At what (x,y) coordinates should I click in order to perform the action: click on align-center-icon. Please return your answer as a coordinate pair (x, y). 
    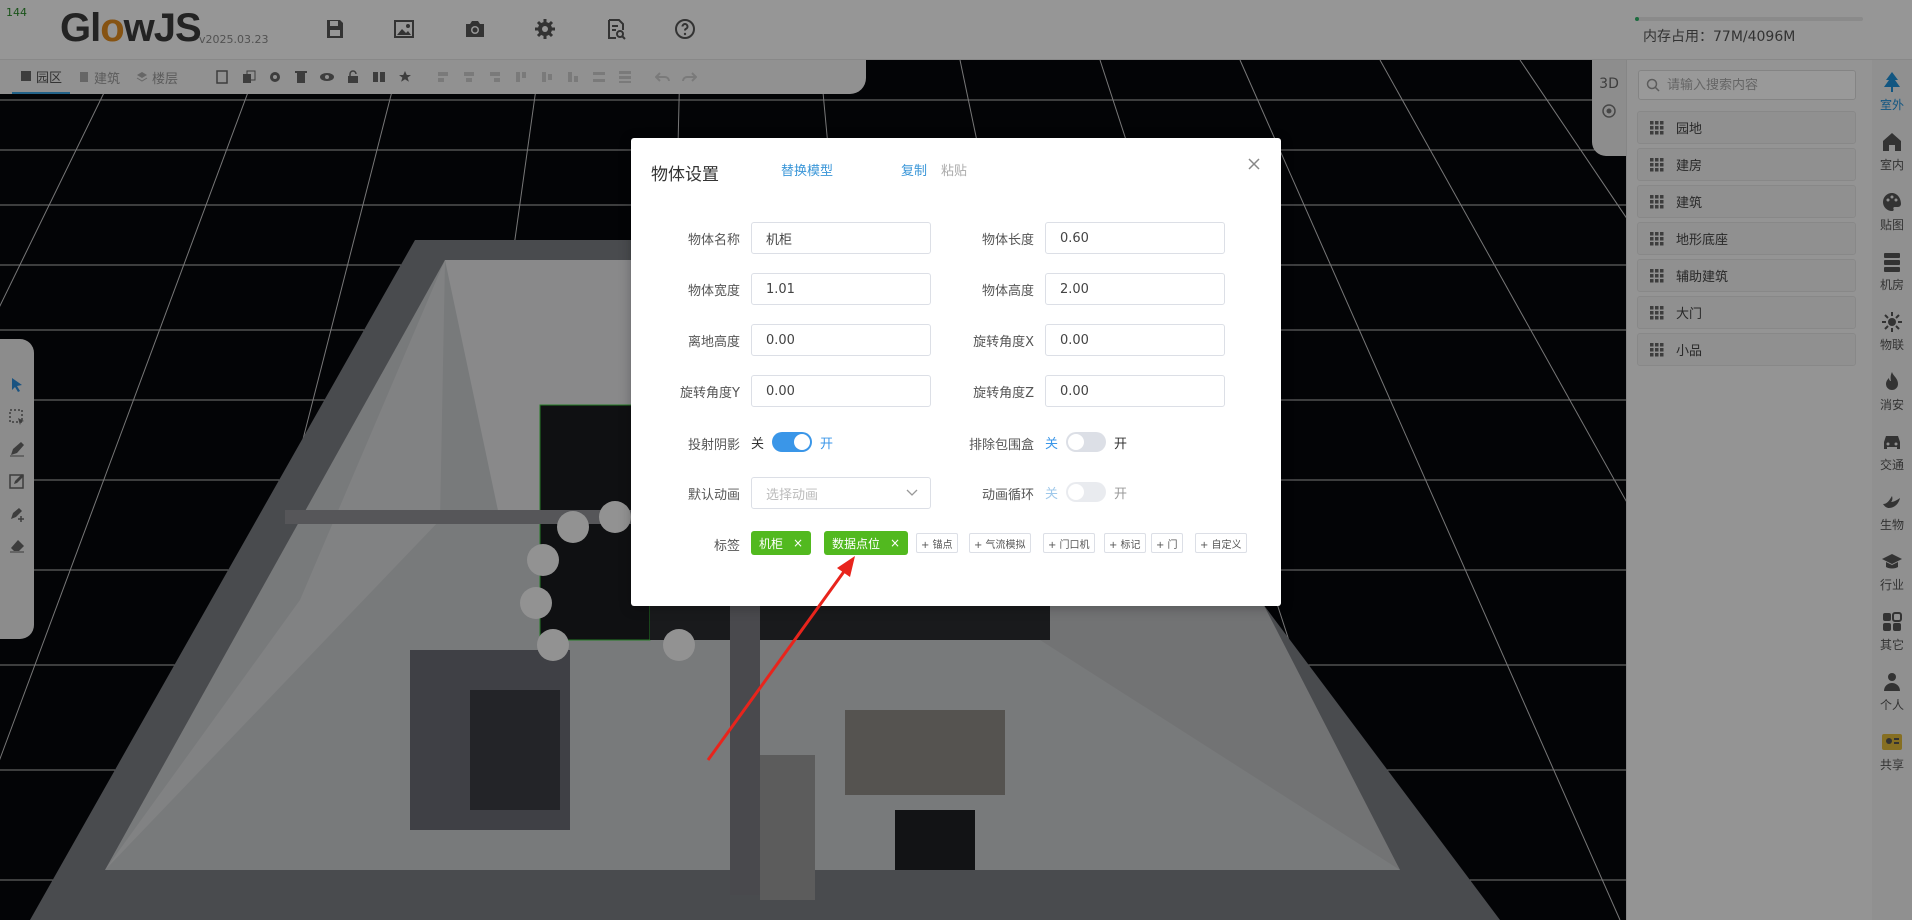
    Looking at the image, I should click on (469, 77).